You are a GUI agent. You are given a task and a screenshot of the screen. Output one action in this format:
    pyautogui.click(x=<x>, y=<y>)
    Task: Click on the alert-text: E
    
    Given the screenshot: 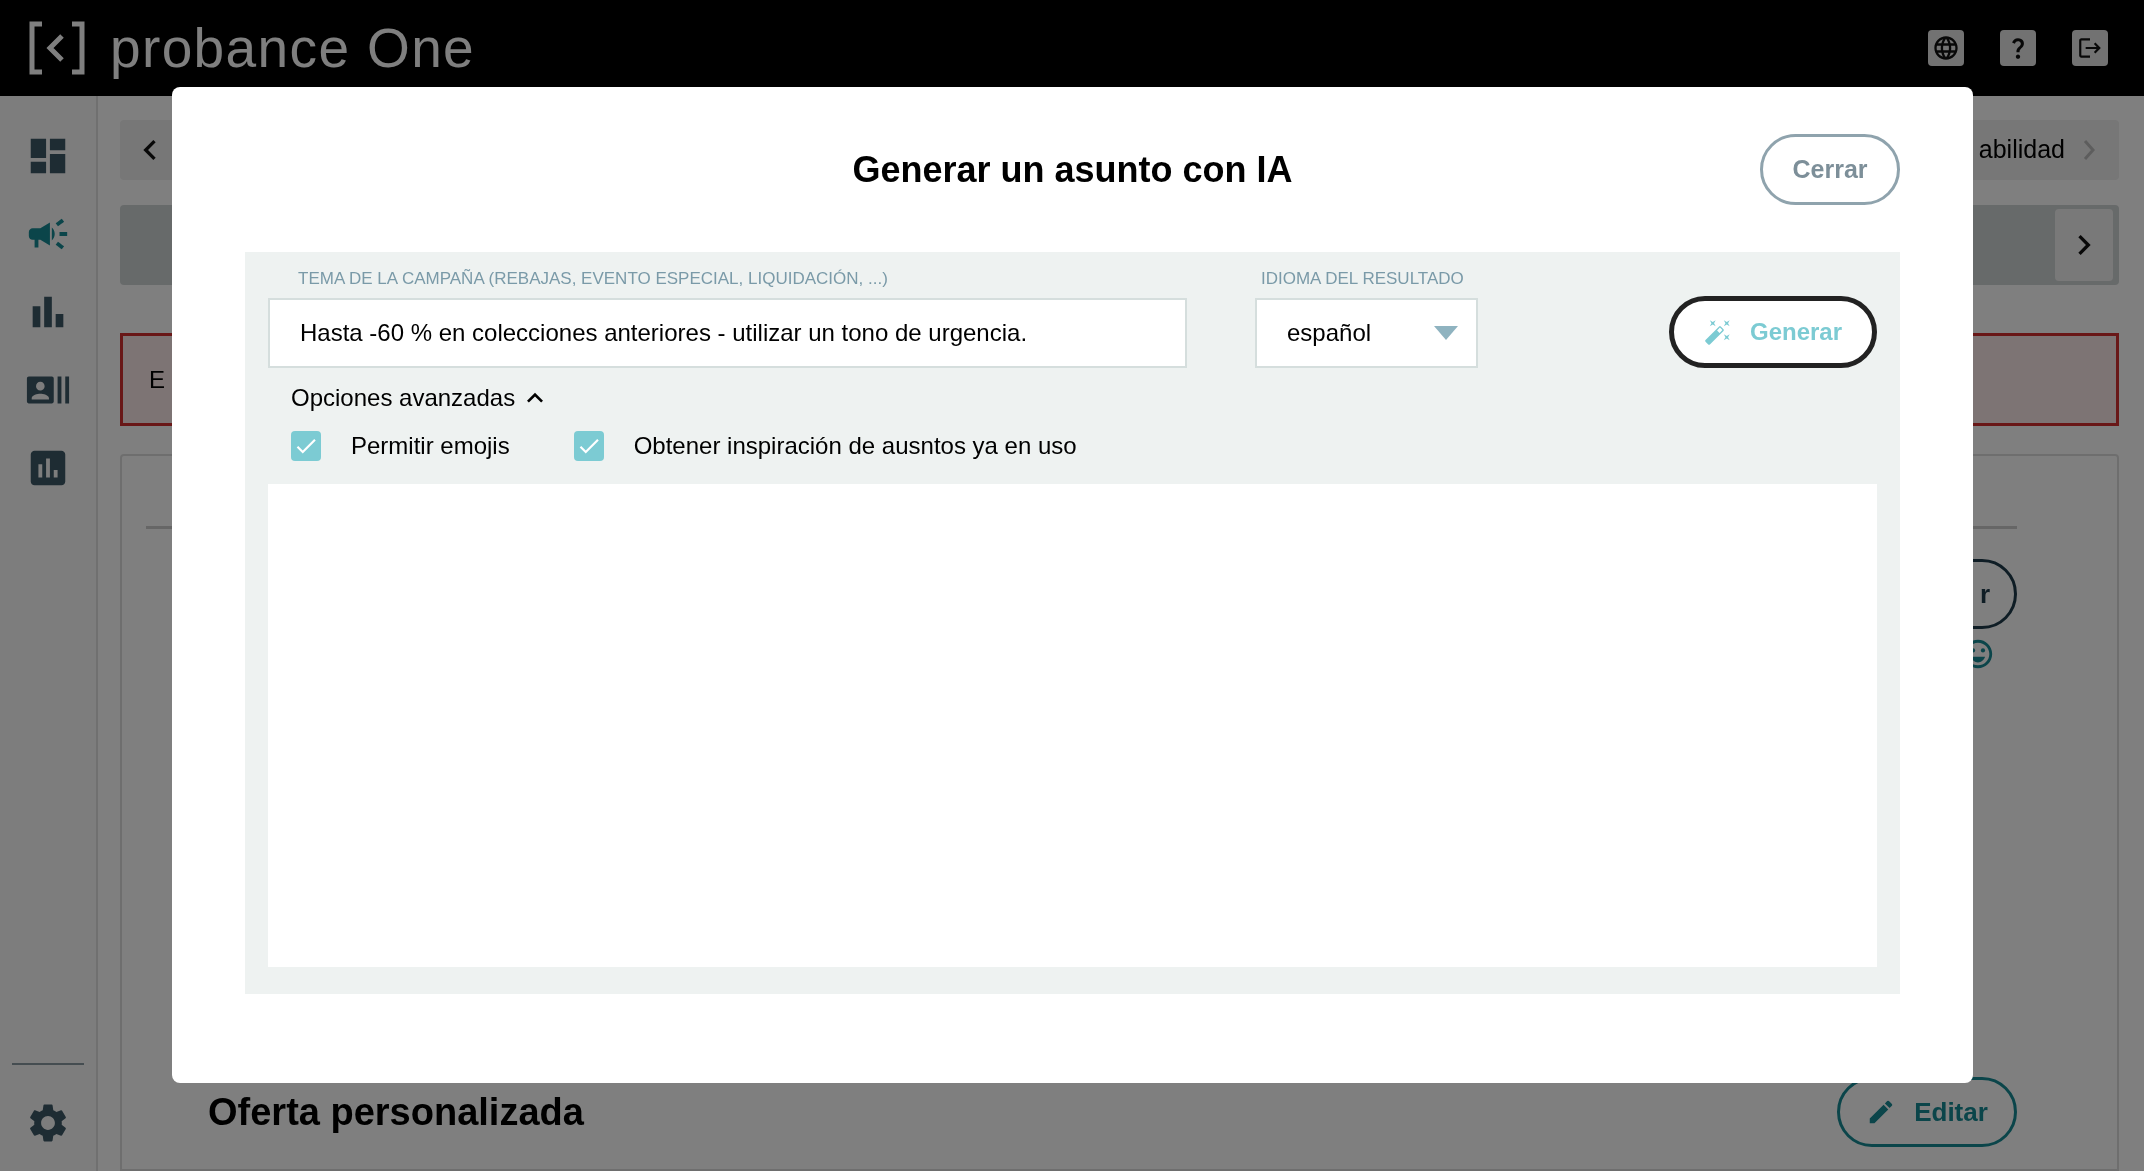 What is the action you would take?
    pyautogui.click(x=157, y=379)
    